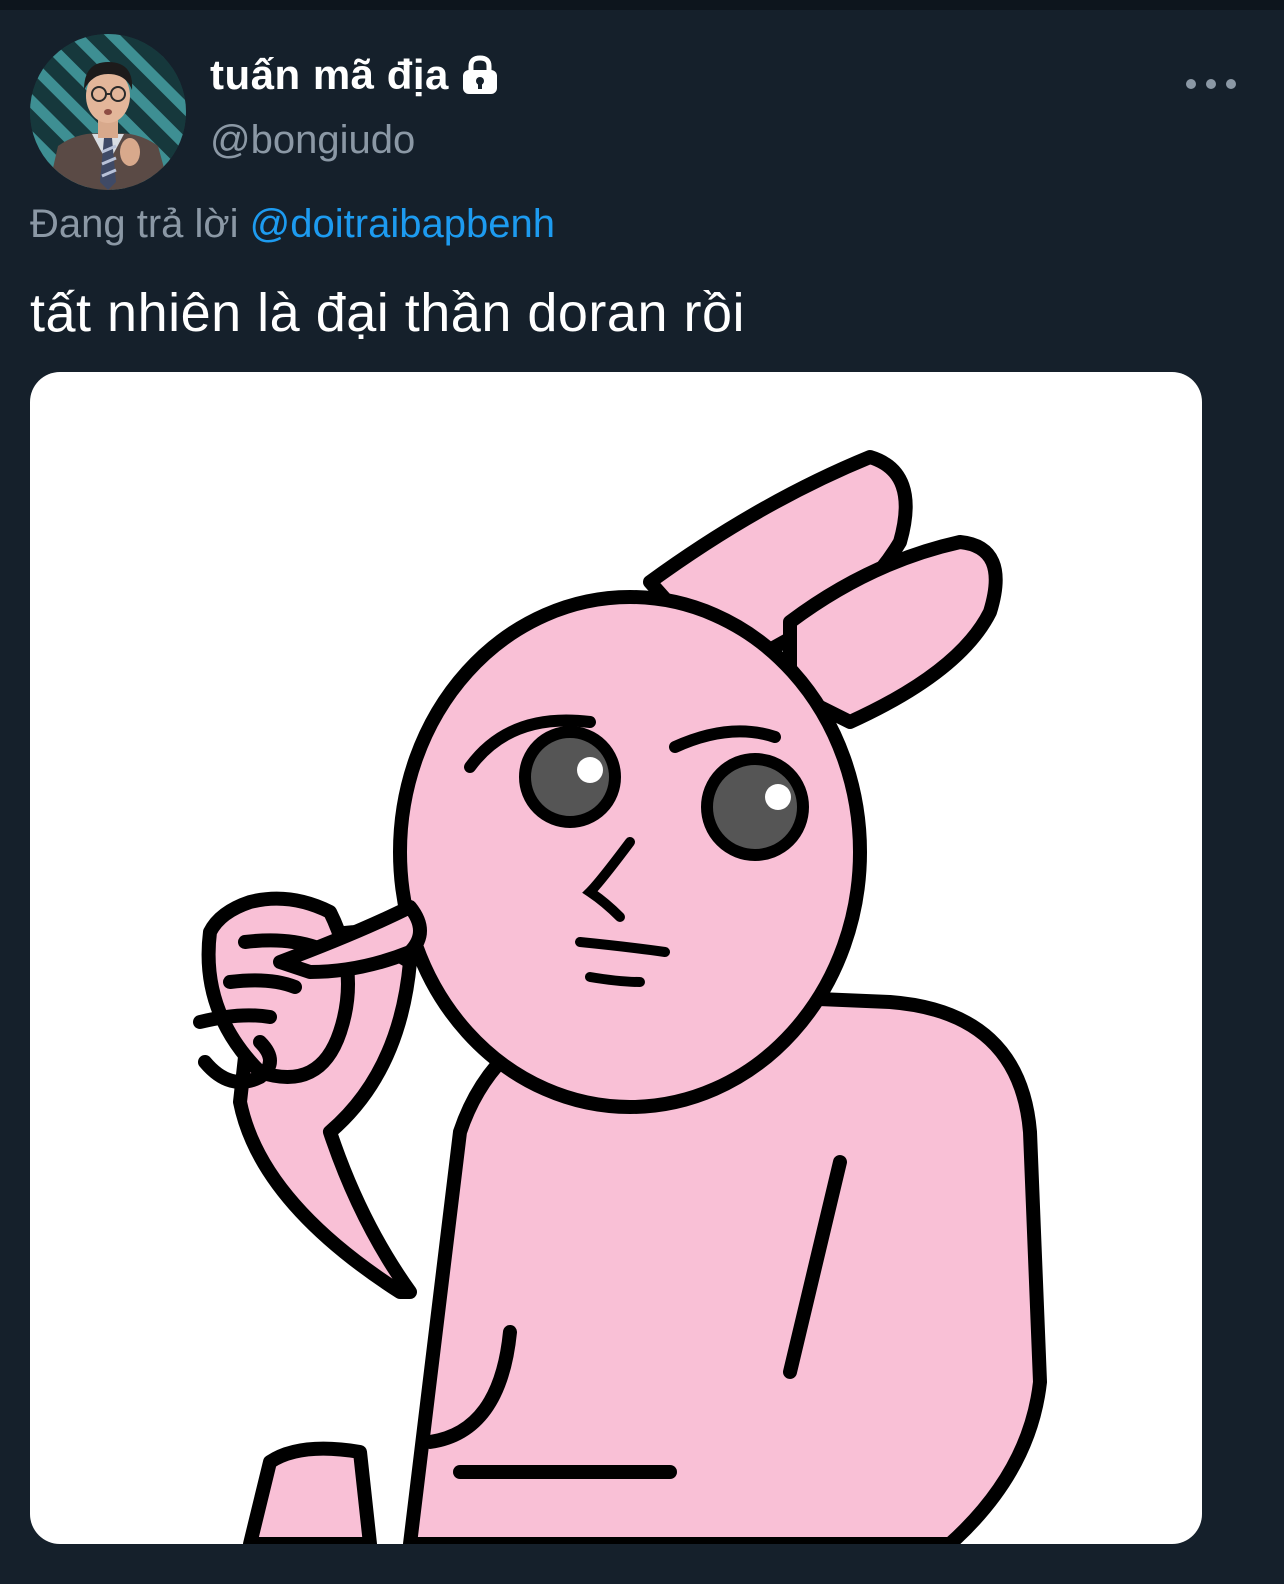  I want to click on reply-prefix: Đang trả lời, so click(134, 224).